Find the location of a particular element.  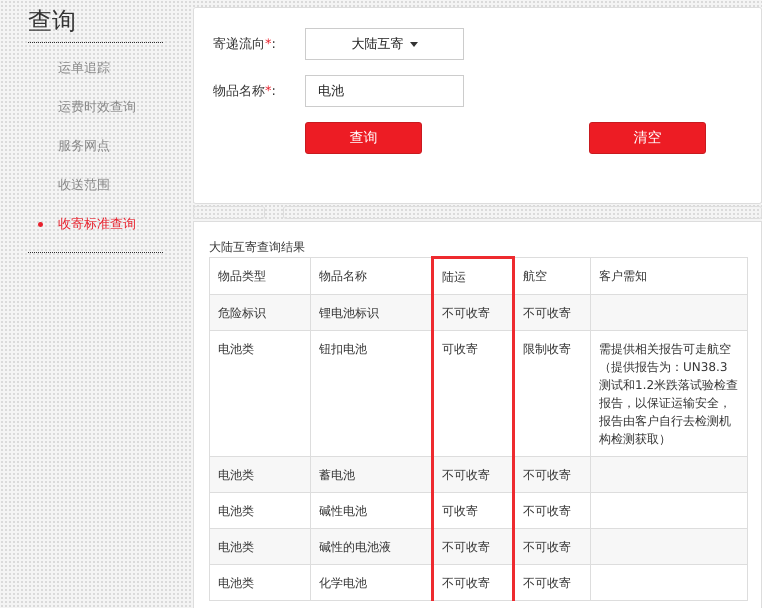

tab-strip is located at coordinates (229, 212).